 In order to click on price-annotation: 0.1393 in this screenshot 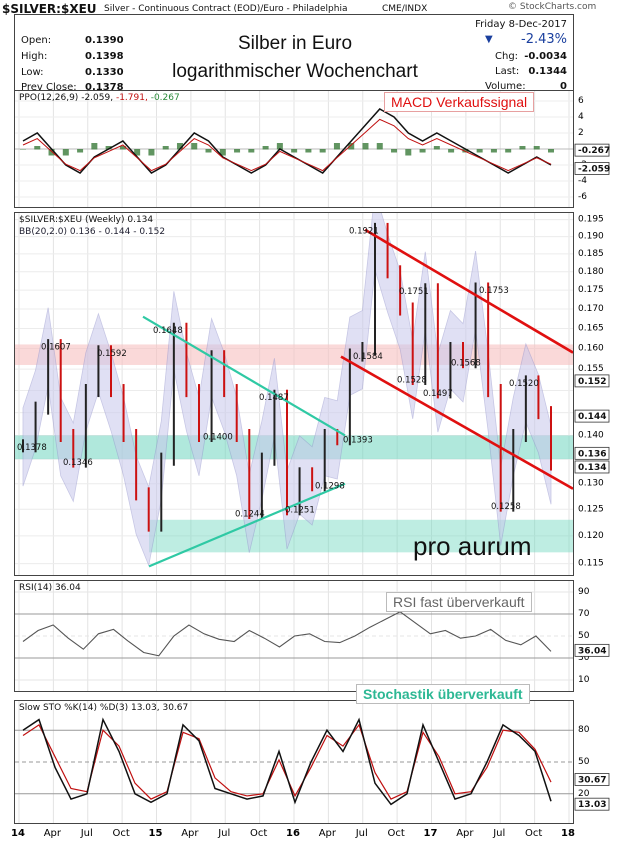, I will do `click(358, 441)`.